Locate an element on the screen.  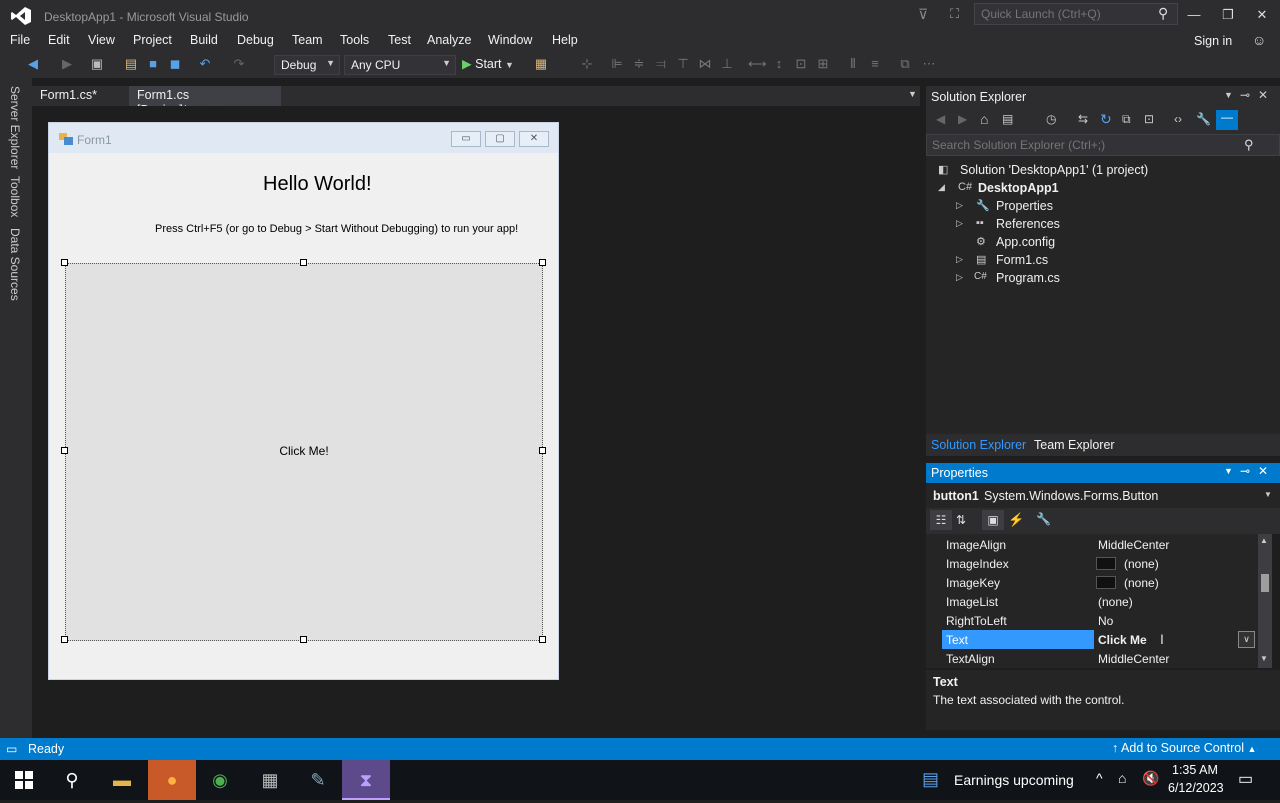
visual-studio-taskbar-icon: ⧗ is located at coordinates (366, 780).